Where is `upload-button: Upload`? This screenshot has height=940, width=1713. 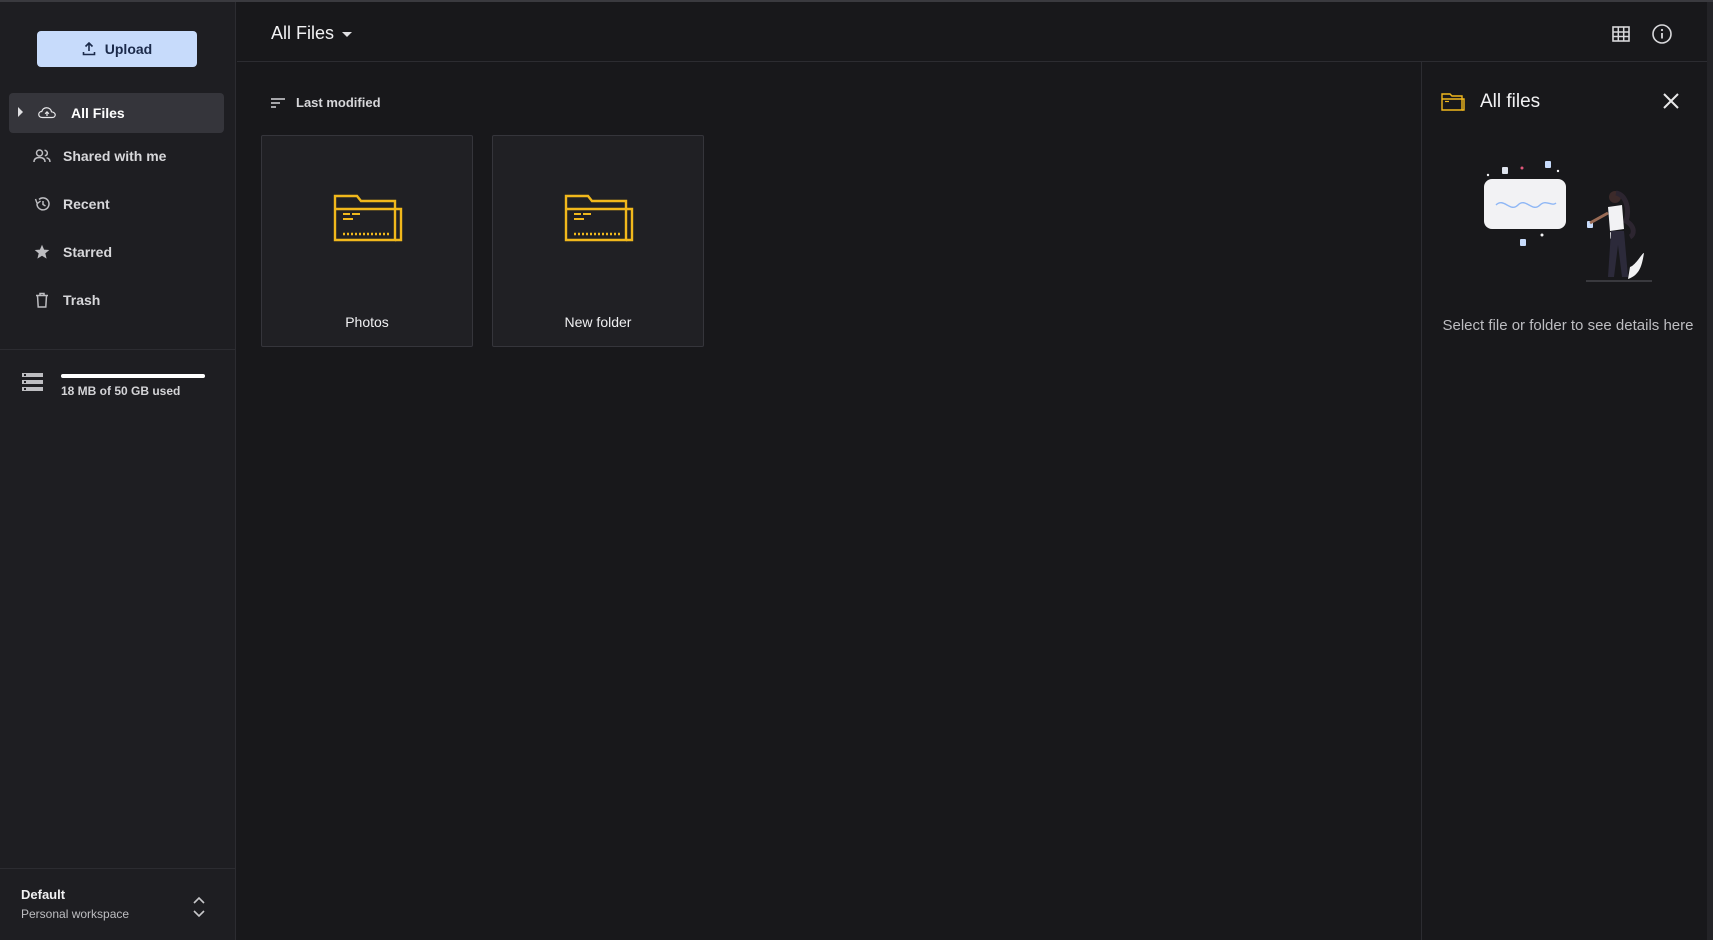
upload-button: Upload is located at coordinates (117, 49).